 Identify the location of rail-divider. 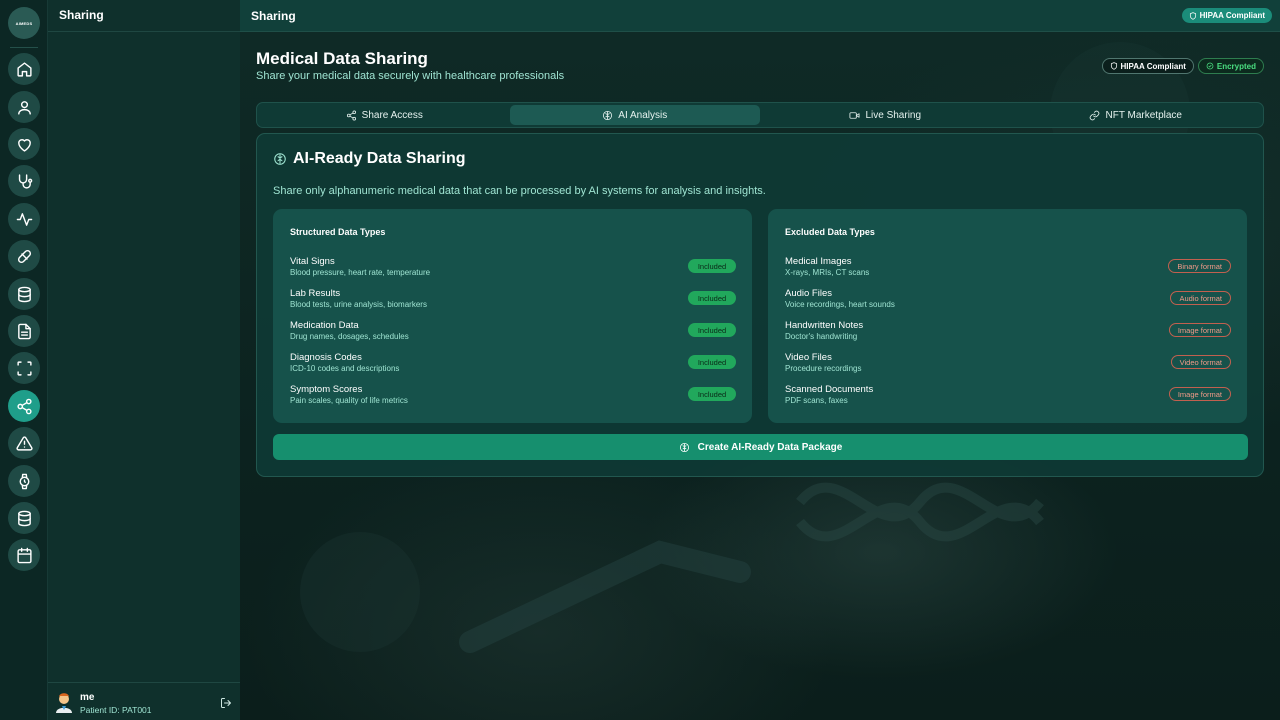
(24, 47).